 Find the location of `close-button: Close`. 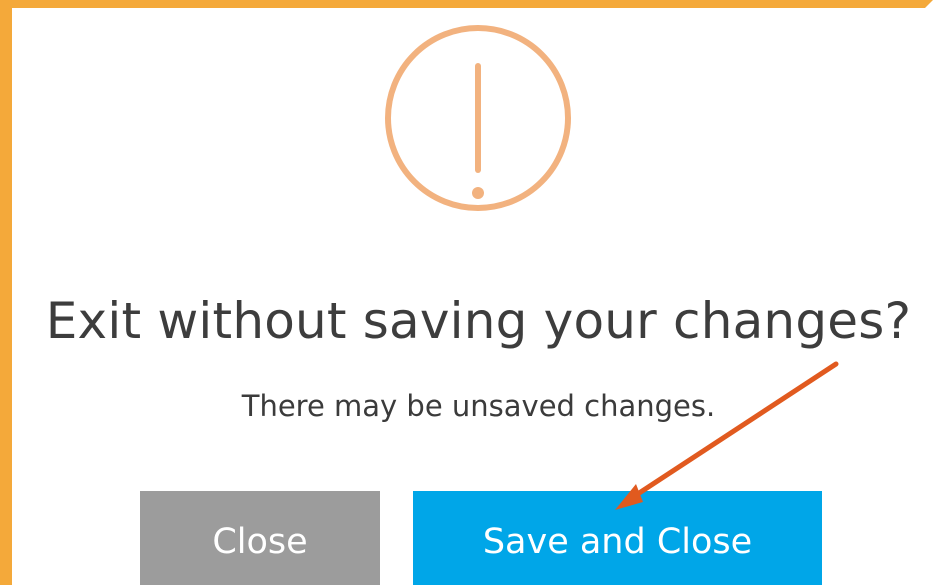

close-button: Close is located at coordinates (260, 538).